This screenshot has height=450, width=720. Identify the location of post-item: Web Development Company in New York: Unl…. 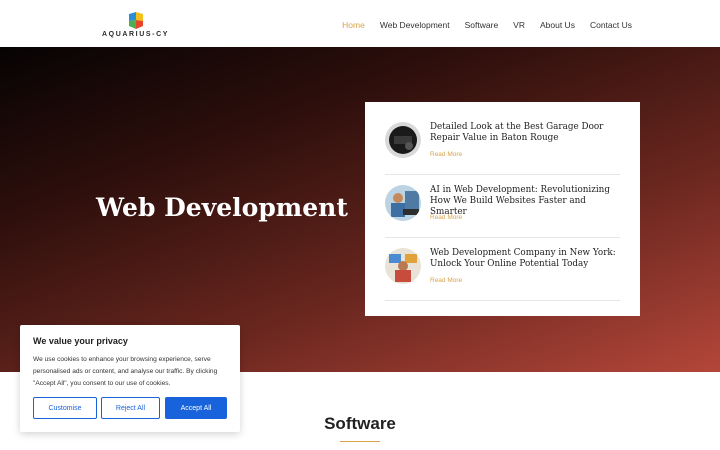
(502, 269).